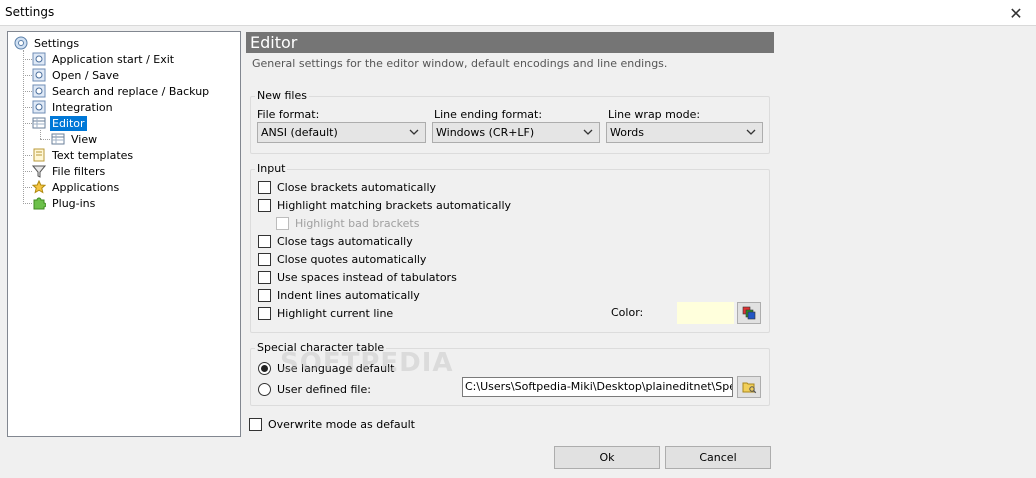 The width and height of the screenshot is (1036, 478). Describe the element at coordinates (627, 312) in the screenshot. I see `color-label: Color:` at that location.